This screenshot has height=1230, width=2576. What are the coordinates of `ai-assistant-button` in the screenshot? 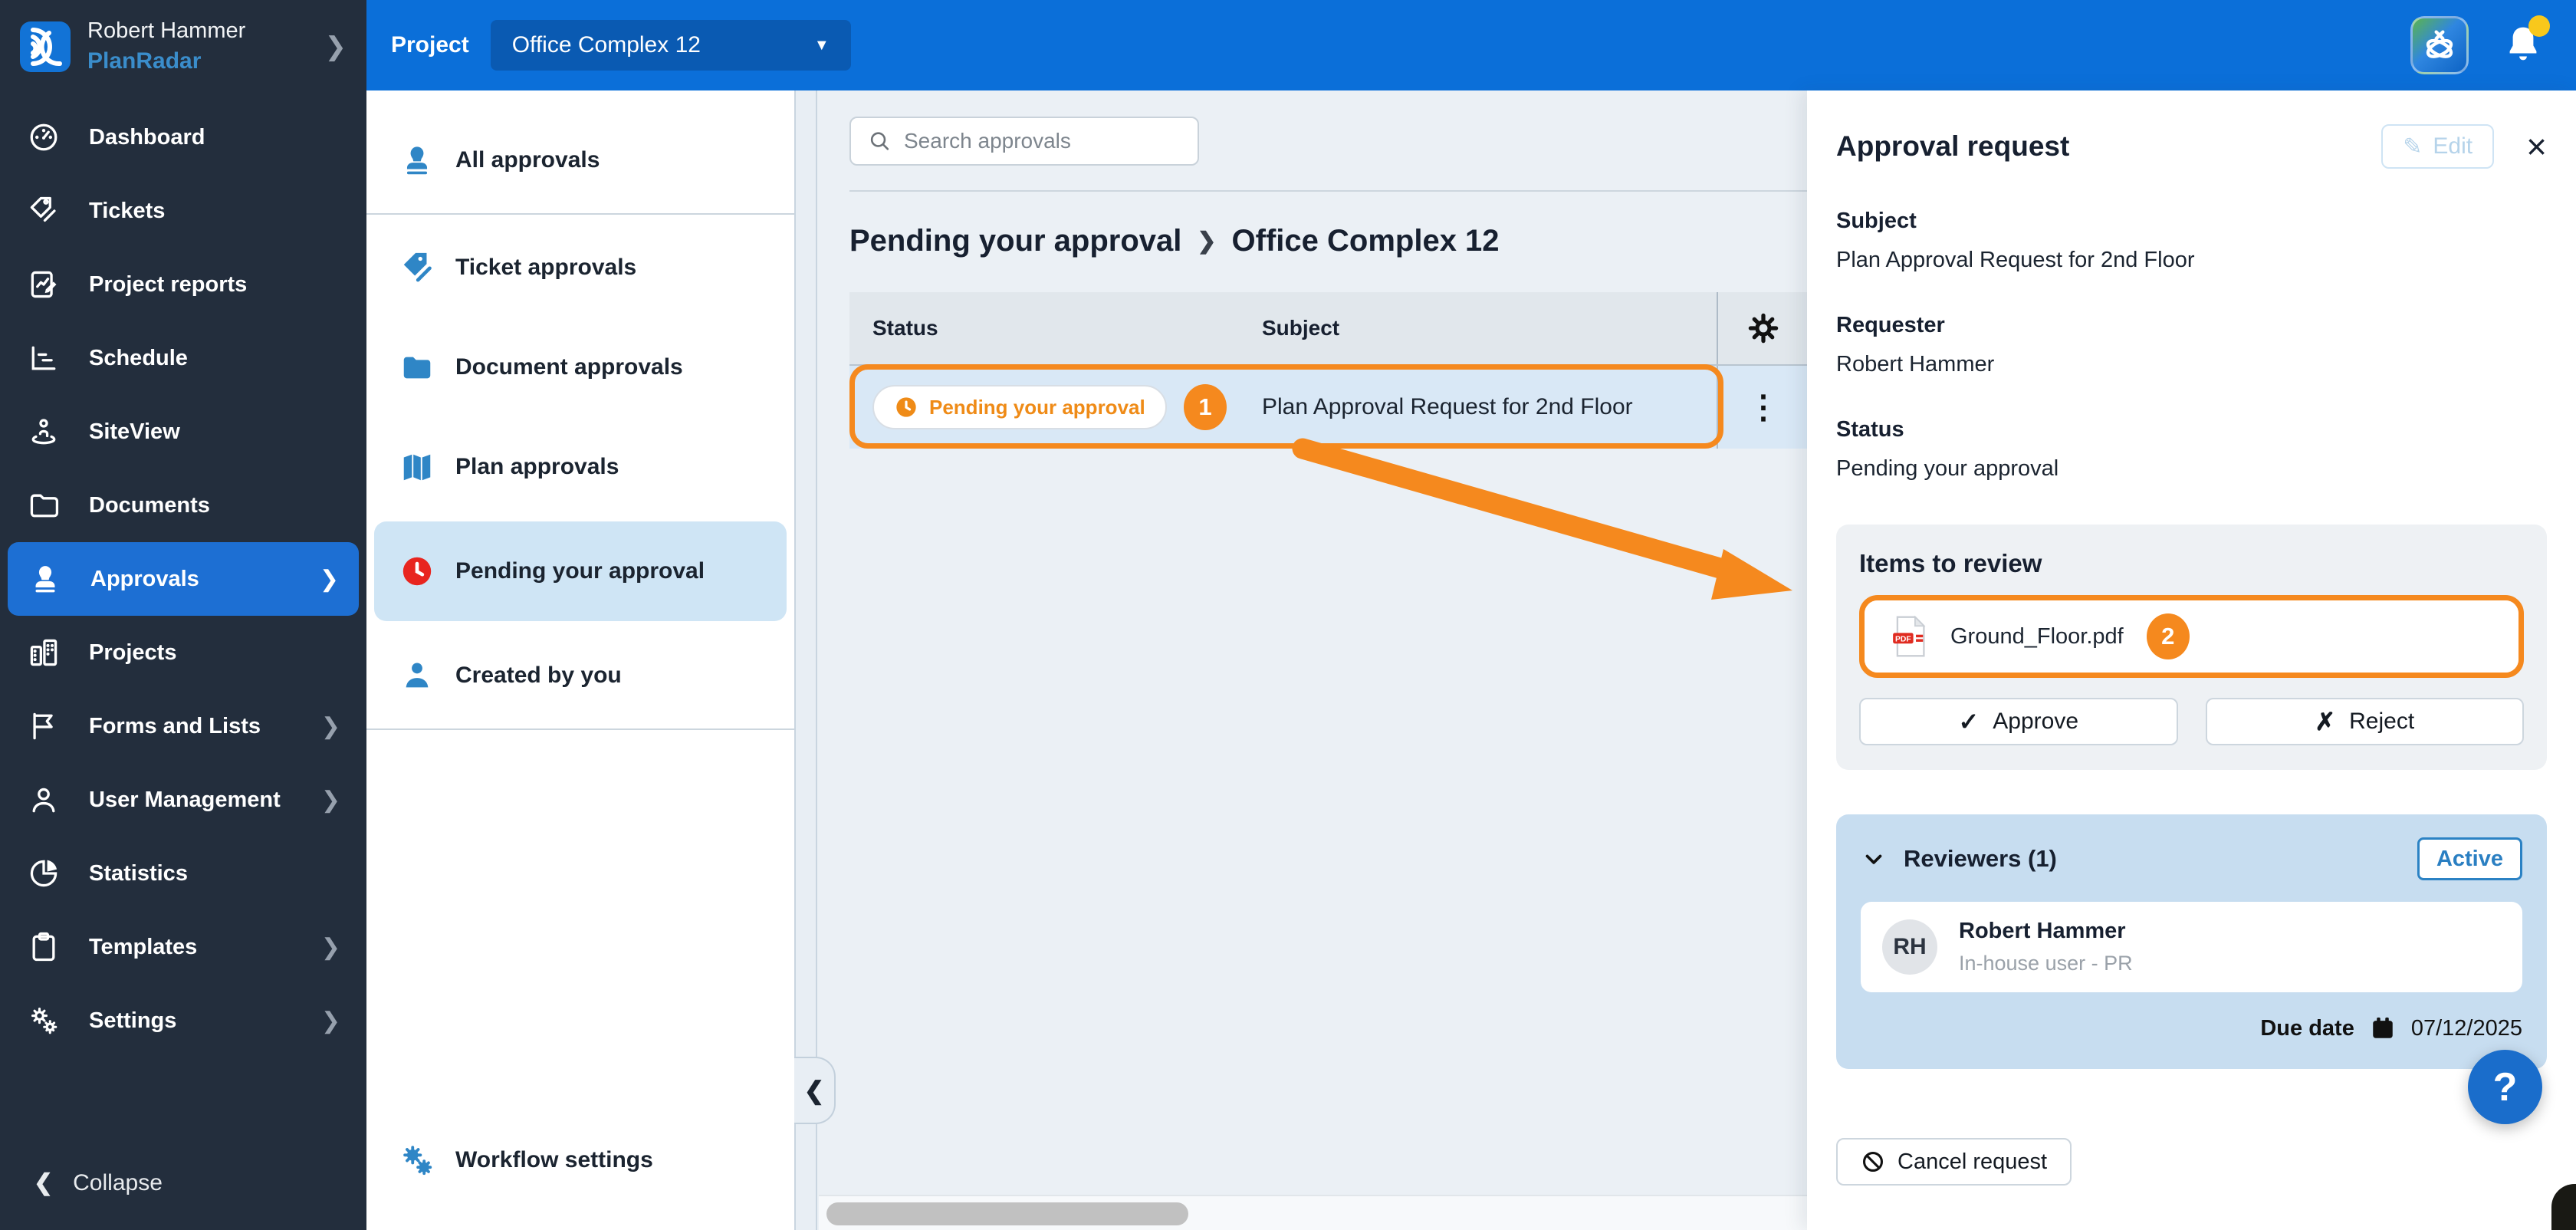 It's located at (2439, 45).